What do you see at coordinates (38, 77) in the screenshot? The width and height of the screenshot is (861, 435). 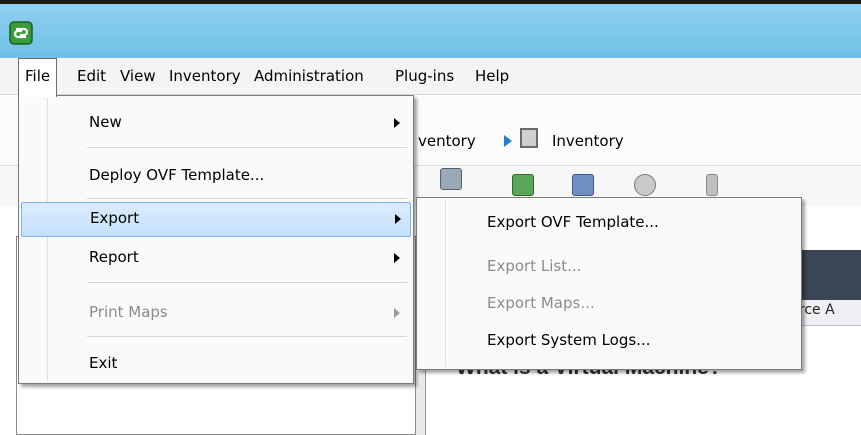 I see `menu-file: File` at bounding box center [38, 77].